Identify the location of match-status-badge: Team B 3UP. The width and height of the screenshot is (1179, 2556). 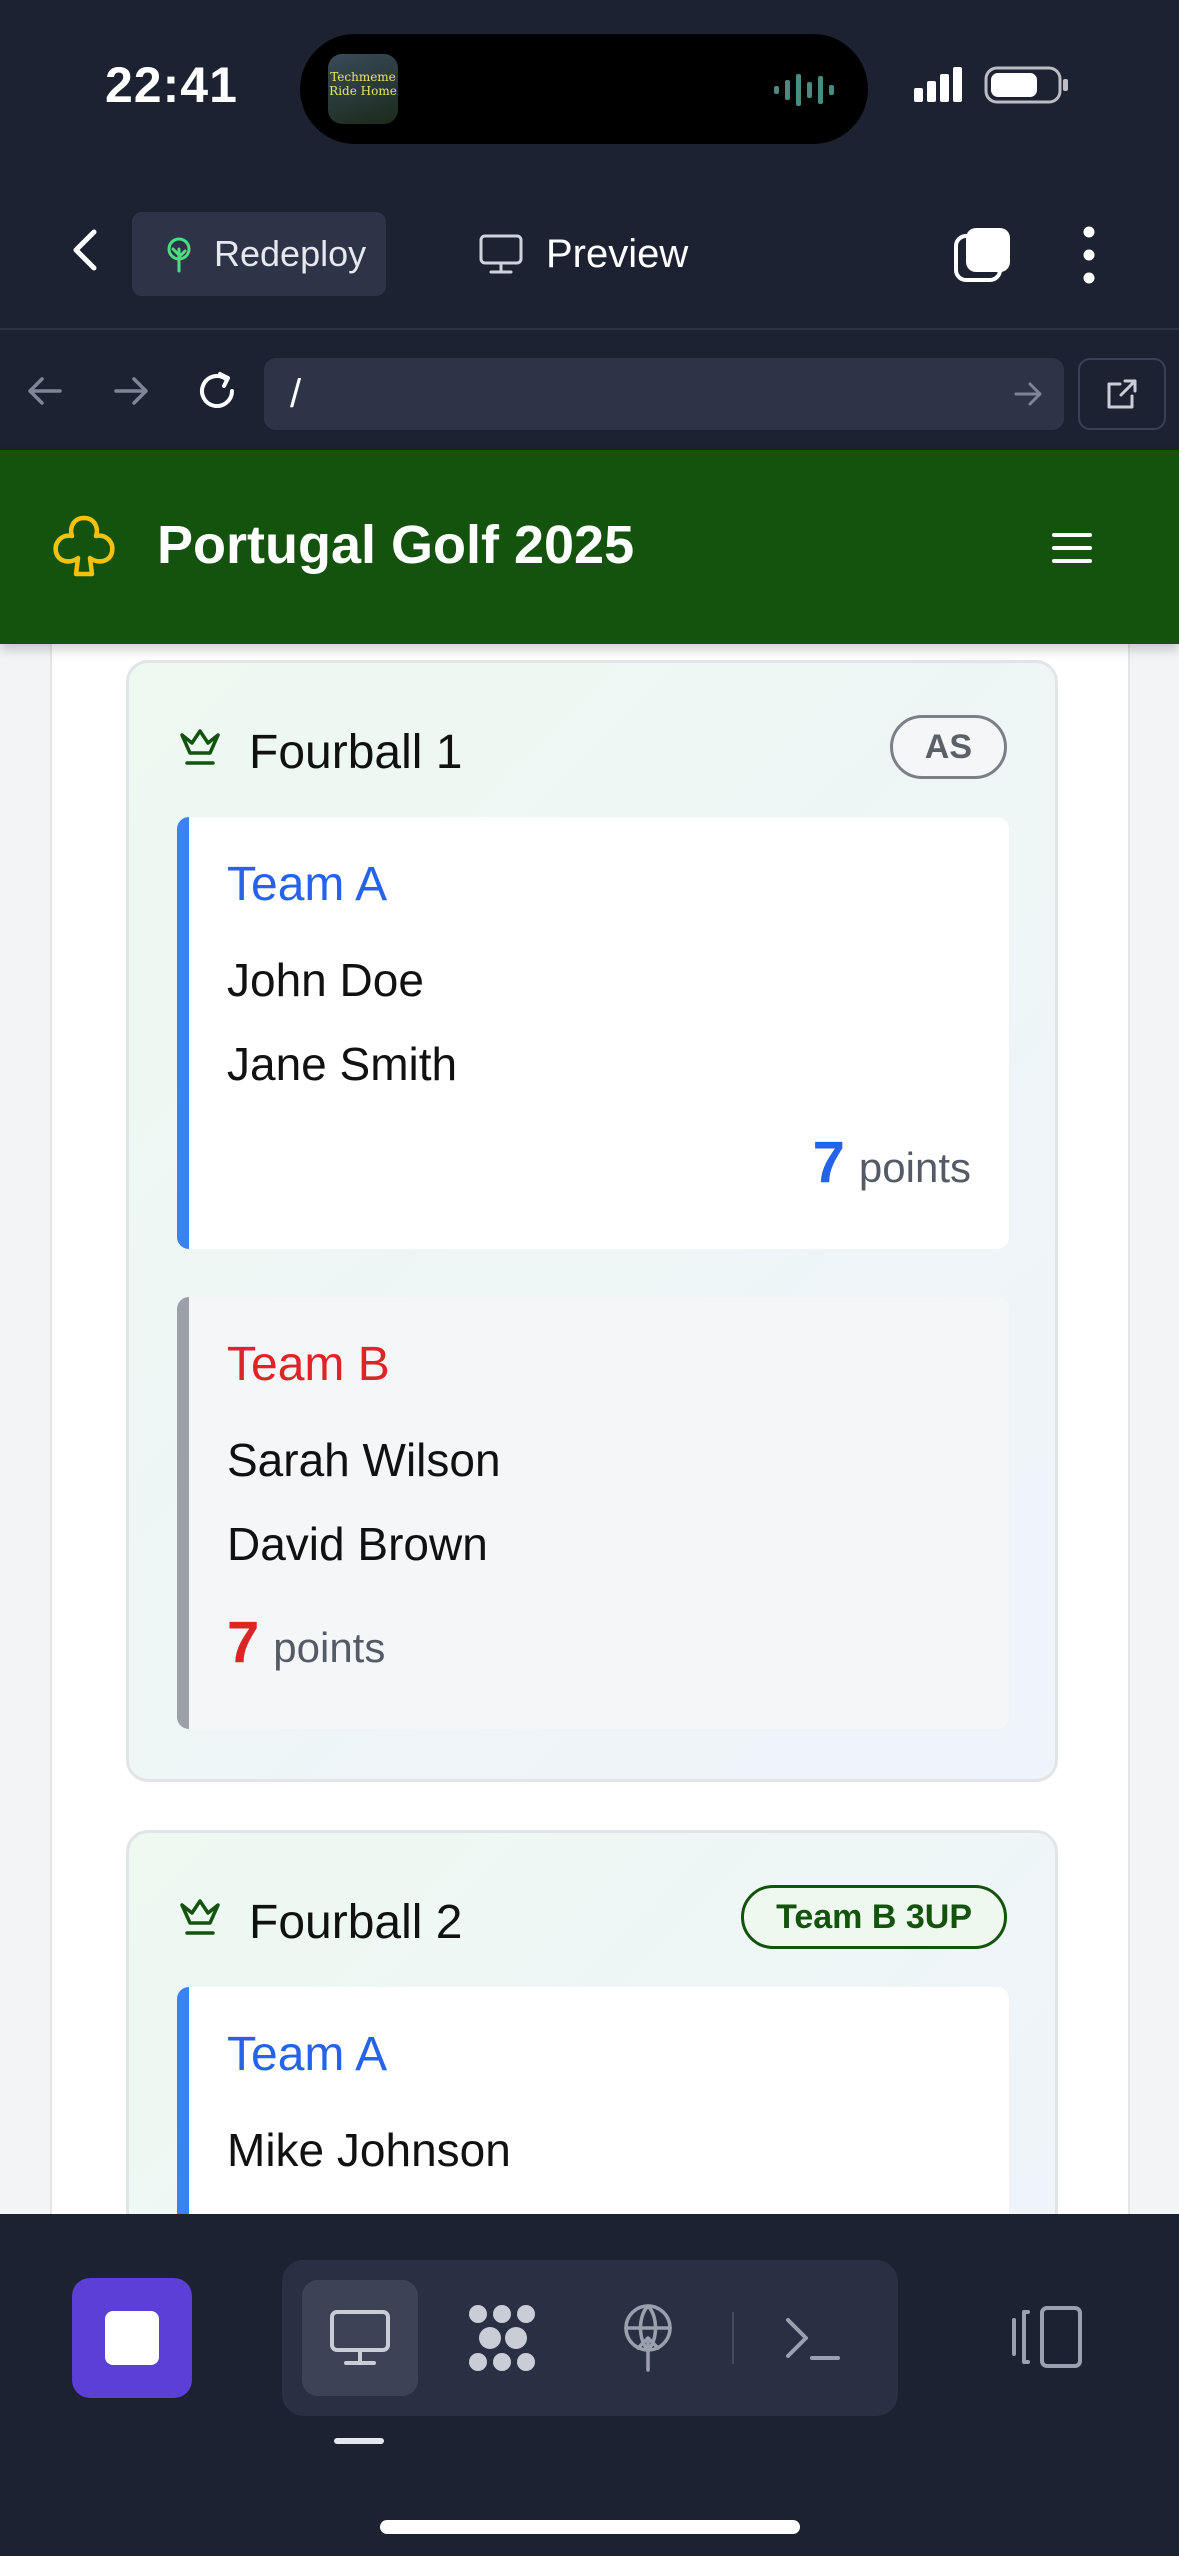
(874, 1917).